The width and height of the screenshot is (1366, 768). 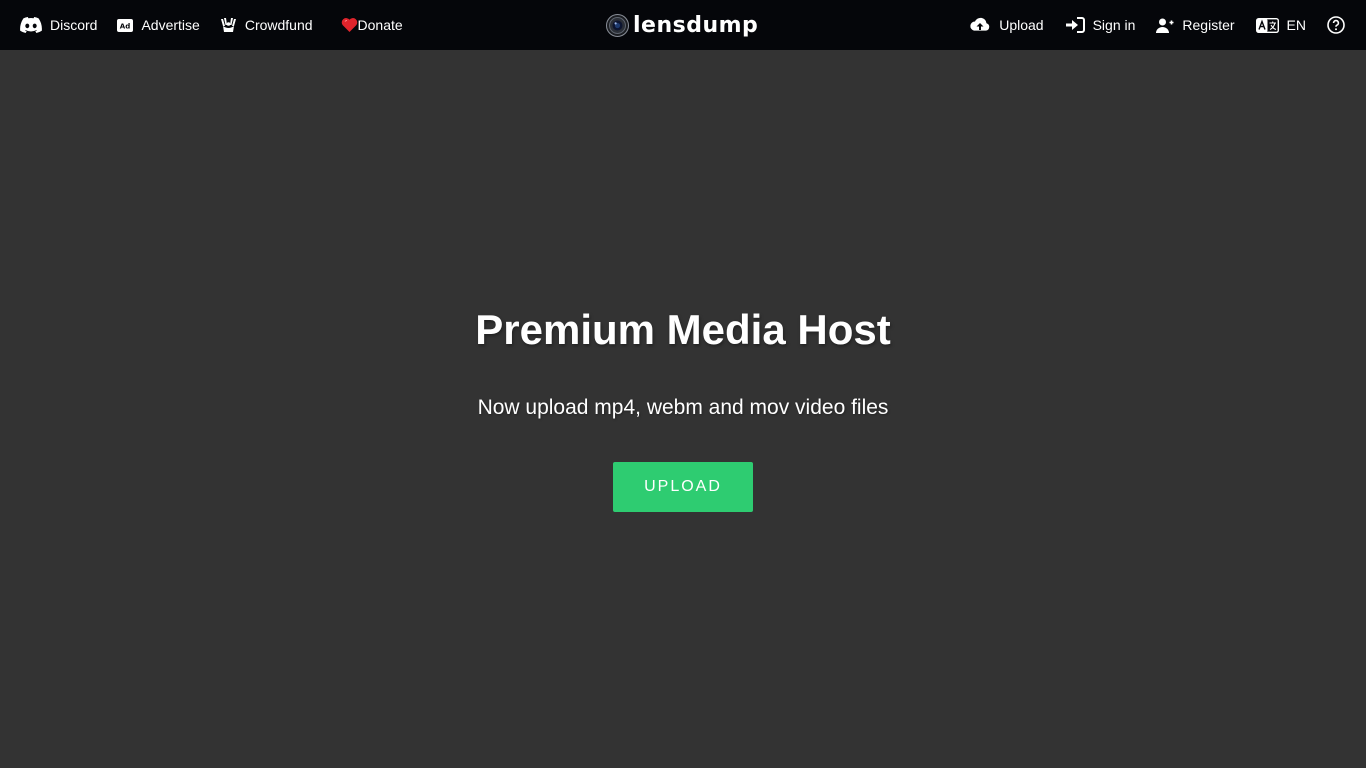 I want to click on help-button, so click(x=1336, y=25).